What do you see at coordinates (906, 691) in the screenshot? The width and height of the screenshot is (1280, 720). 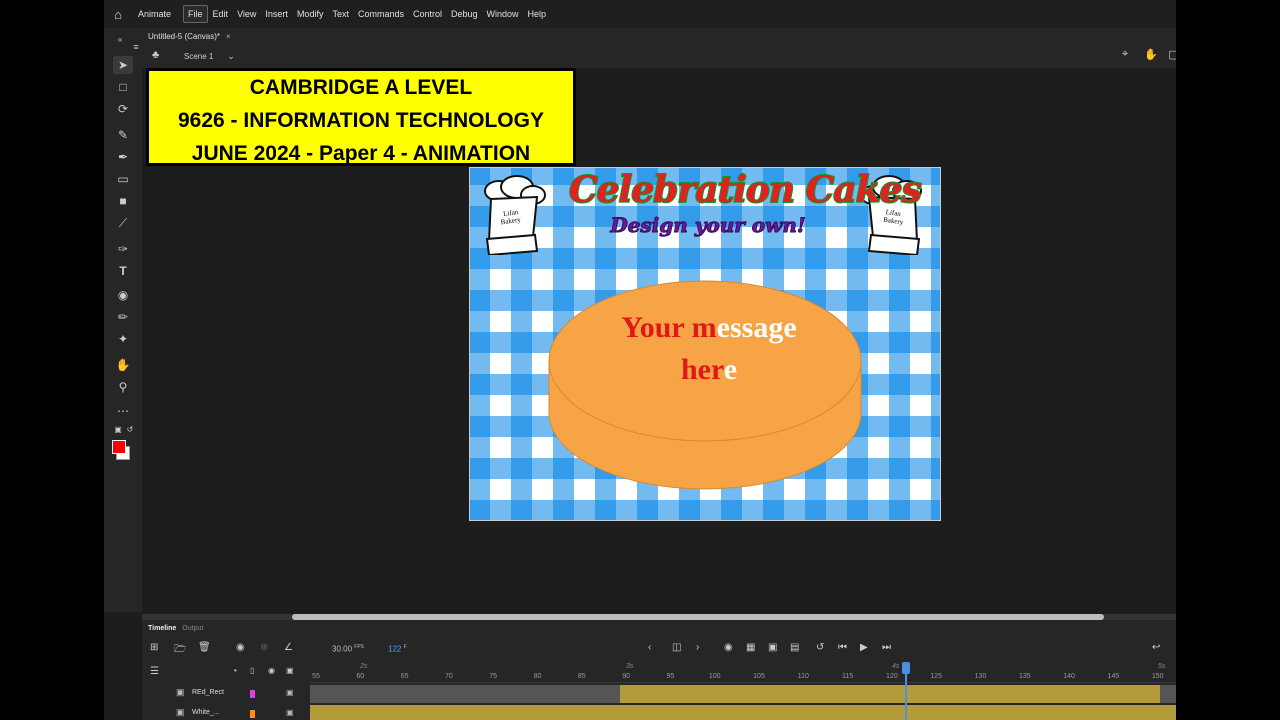 I see `playhead` at bounding box center [906, 691].